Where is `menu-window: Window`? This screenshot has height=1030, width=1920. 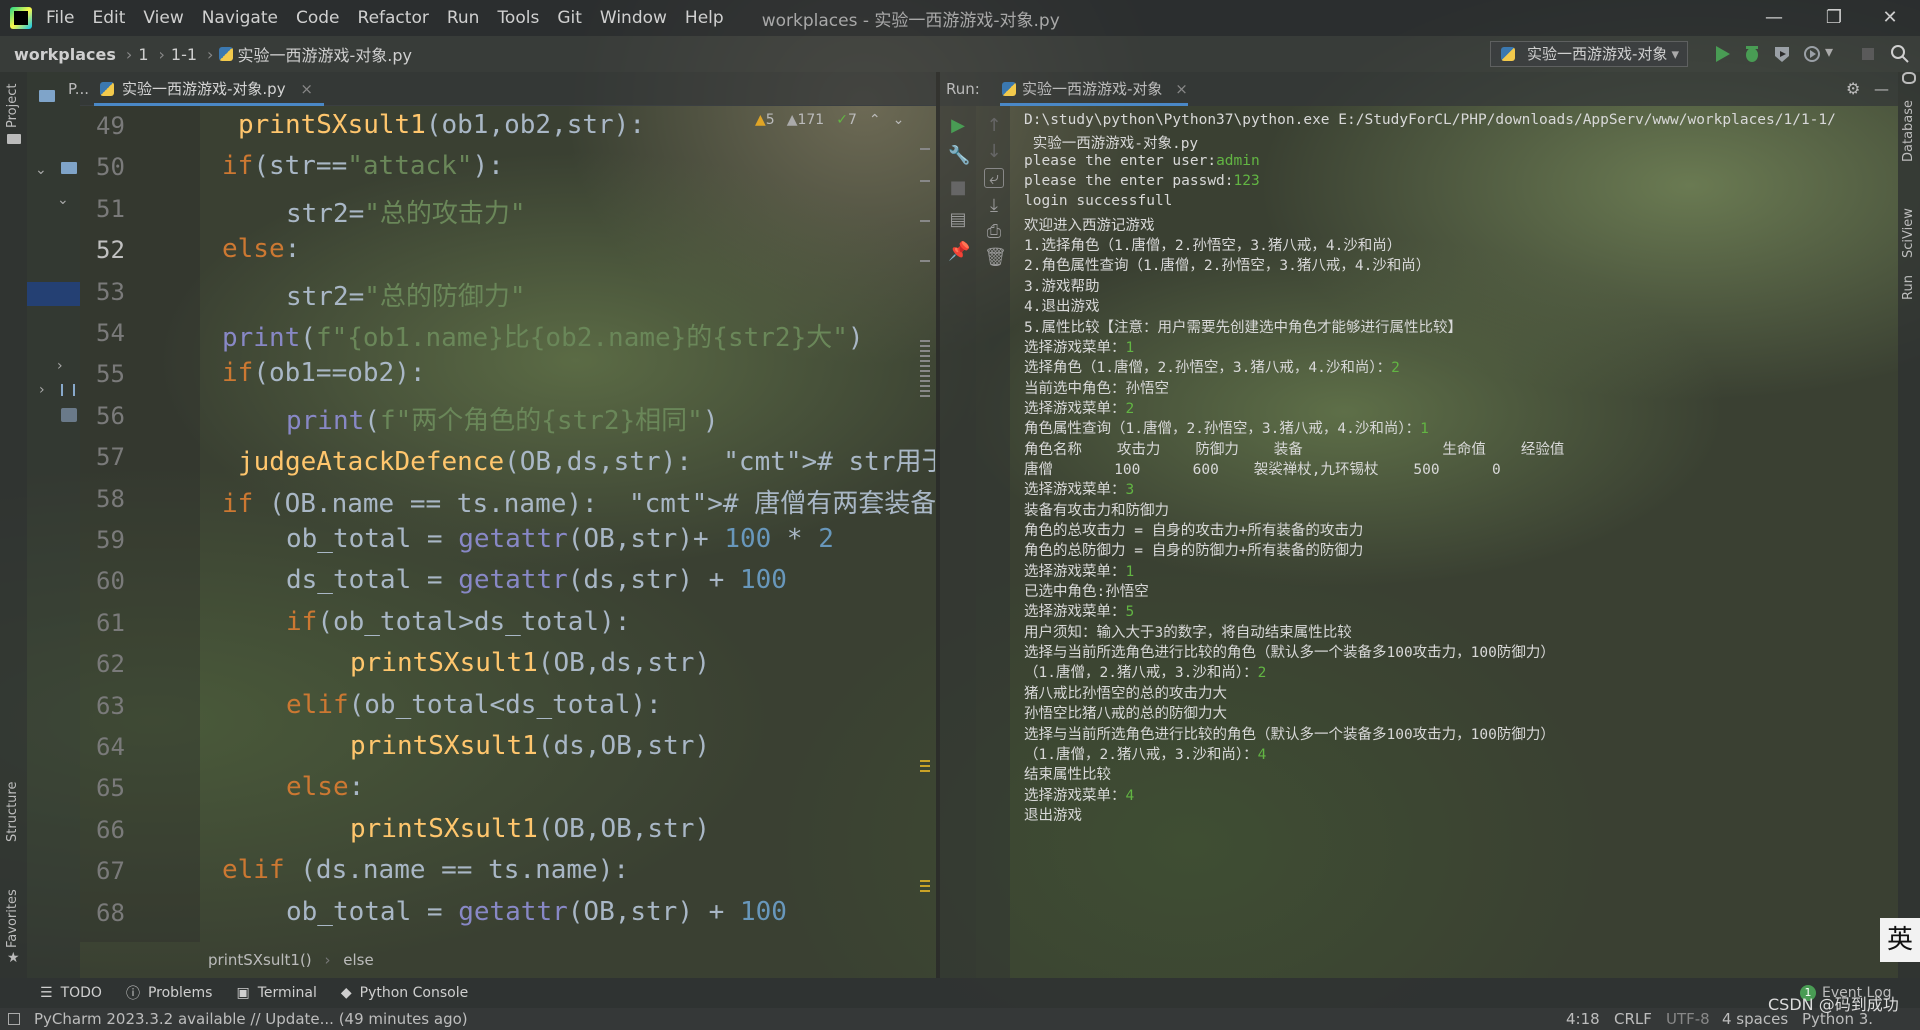 menu-window: Window is located at coordinates (633, 18).